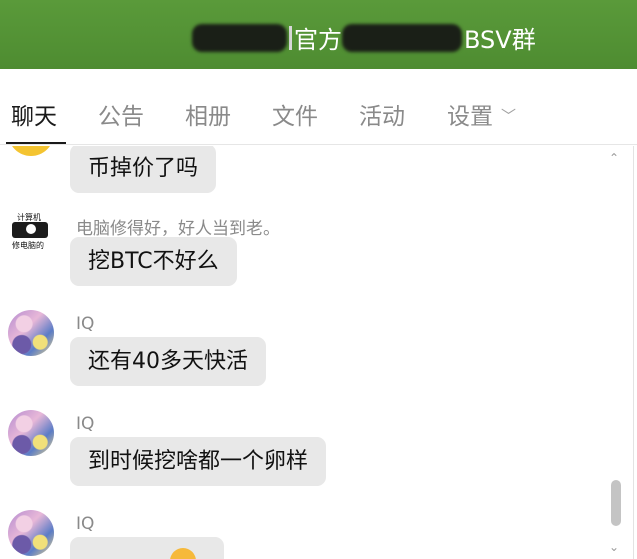  Describe the element at coordinates (616, 503) in the screenshot. I see `scrollbar-thumb` at that location.